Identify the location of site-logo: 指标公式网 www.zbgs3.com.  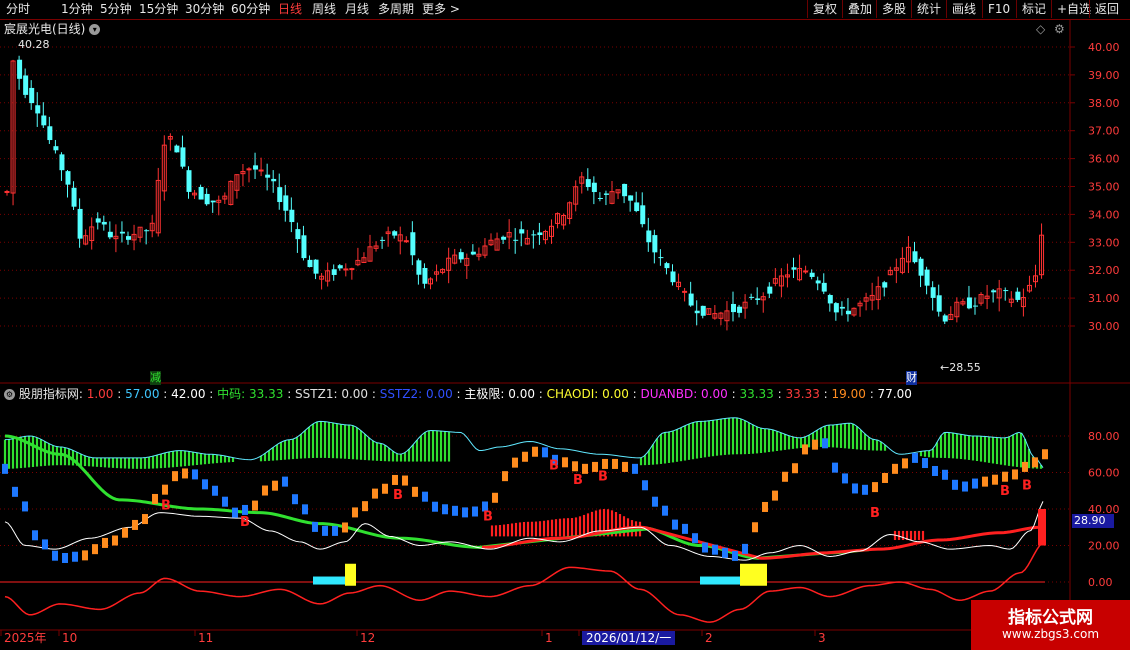
(1050, 625).